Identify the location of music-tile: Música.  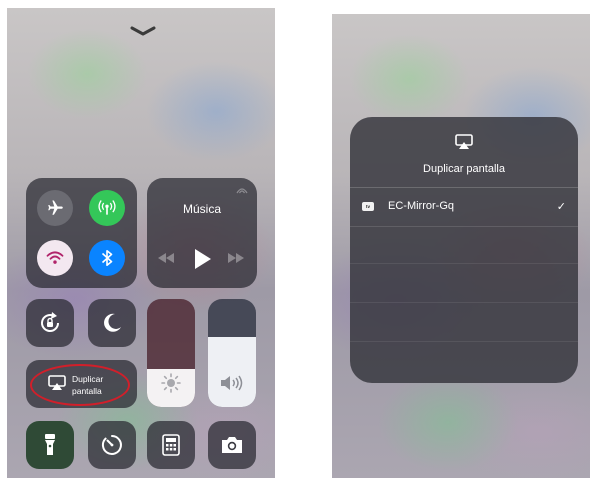
(202, 233).